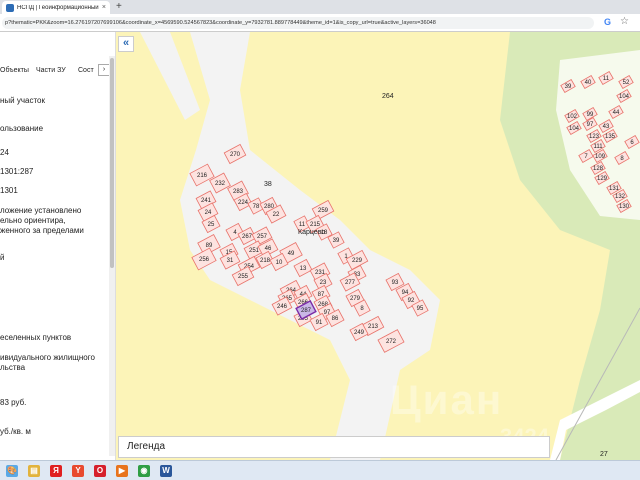 The image size is (640, 480). I want to click on cluster-parcel-label: 131, so click(614, 189).